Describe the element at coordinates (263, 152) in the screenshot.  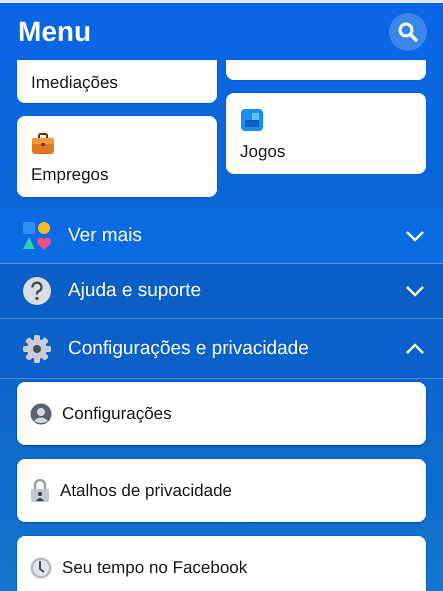
I see `shortcut-label: Jogos` at that location.